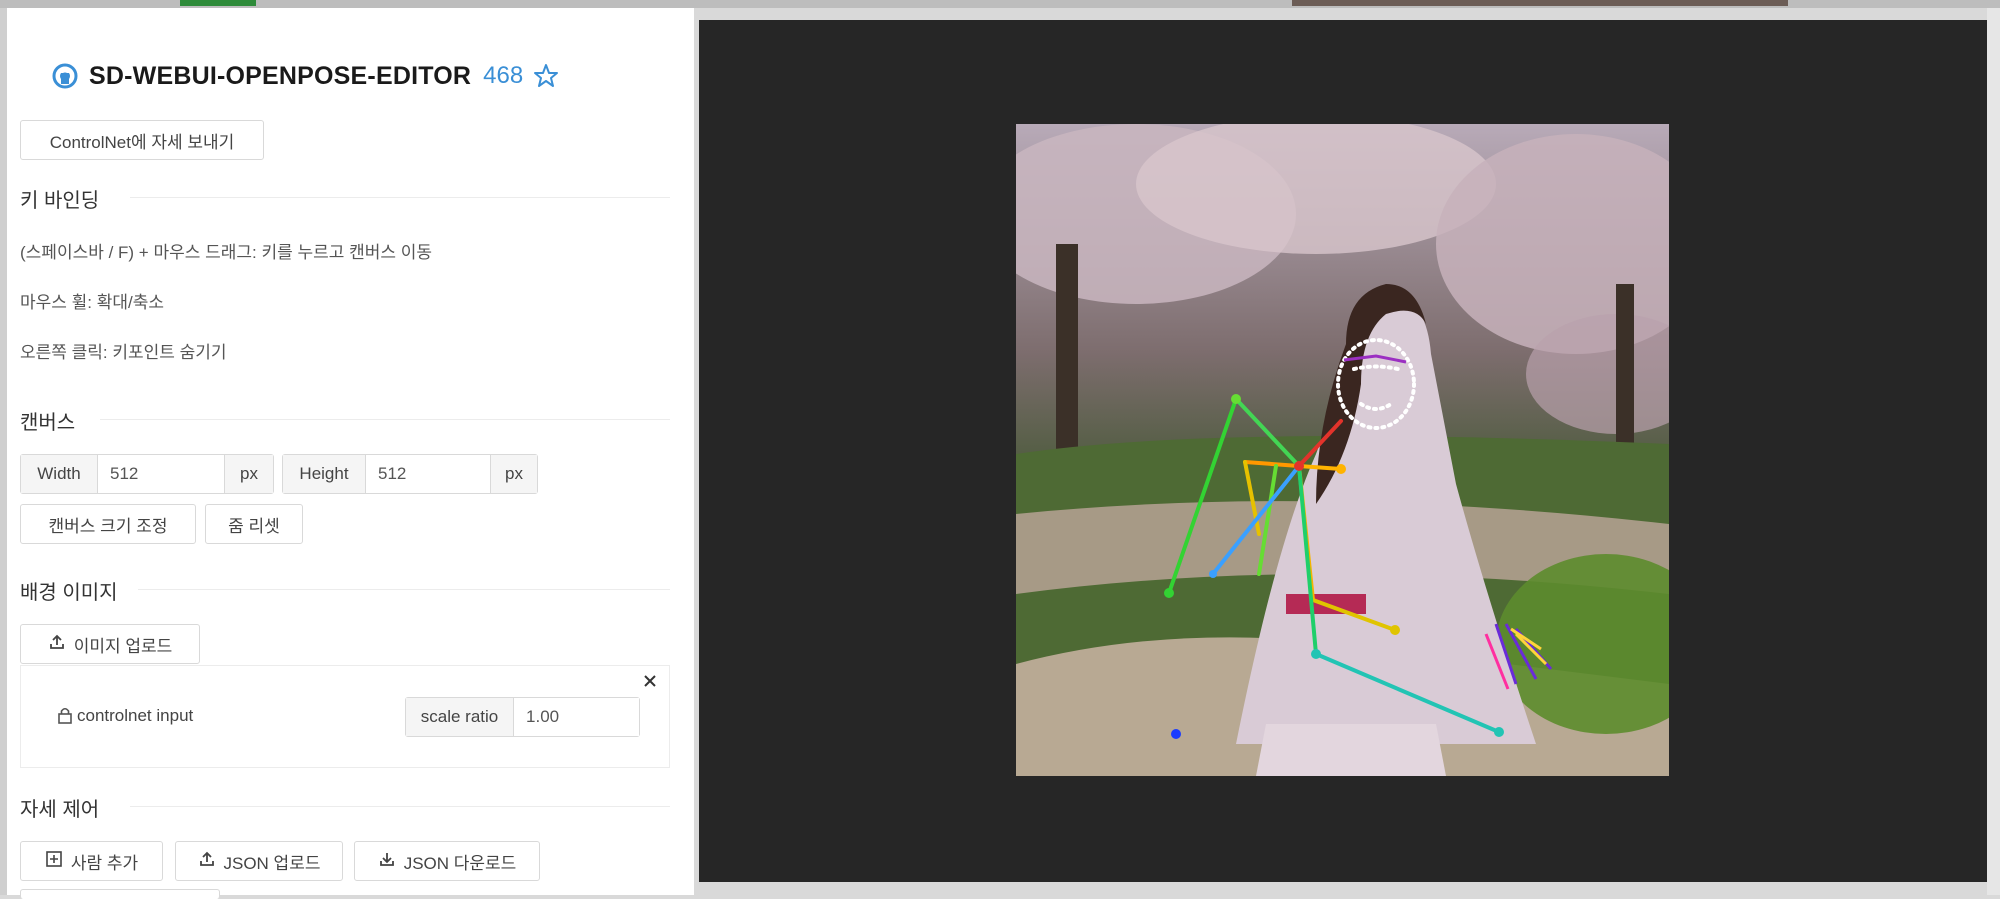 The image size is (2000, 899). I want to click on resize-canvas-button: 캔버스 크기 조정, so click(108, 524).